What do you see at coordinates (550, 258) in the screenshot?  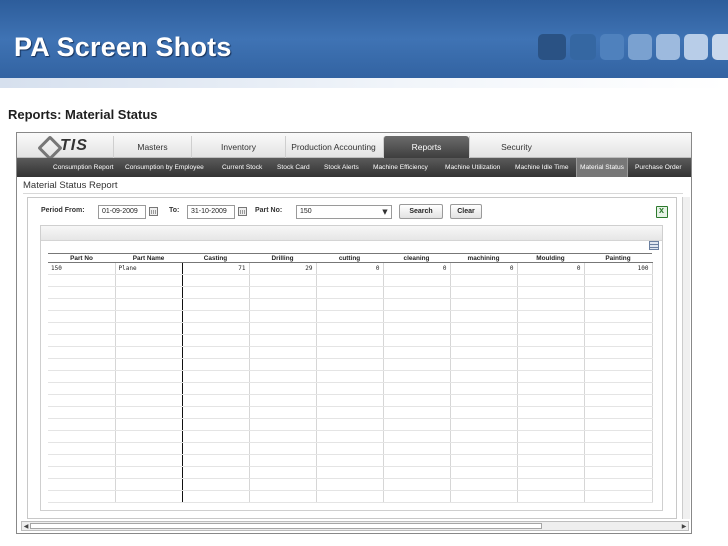 I see `column-header: Moulding` at bounding box center [550, 258].